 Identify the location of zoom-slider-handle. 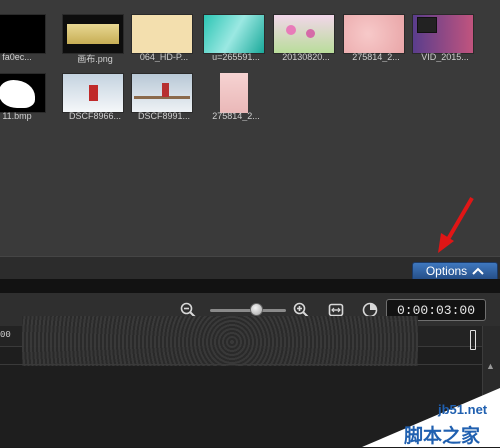
(256, 309).